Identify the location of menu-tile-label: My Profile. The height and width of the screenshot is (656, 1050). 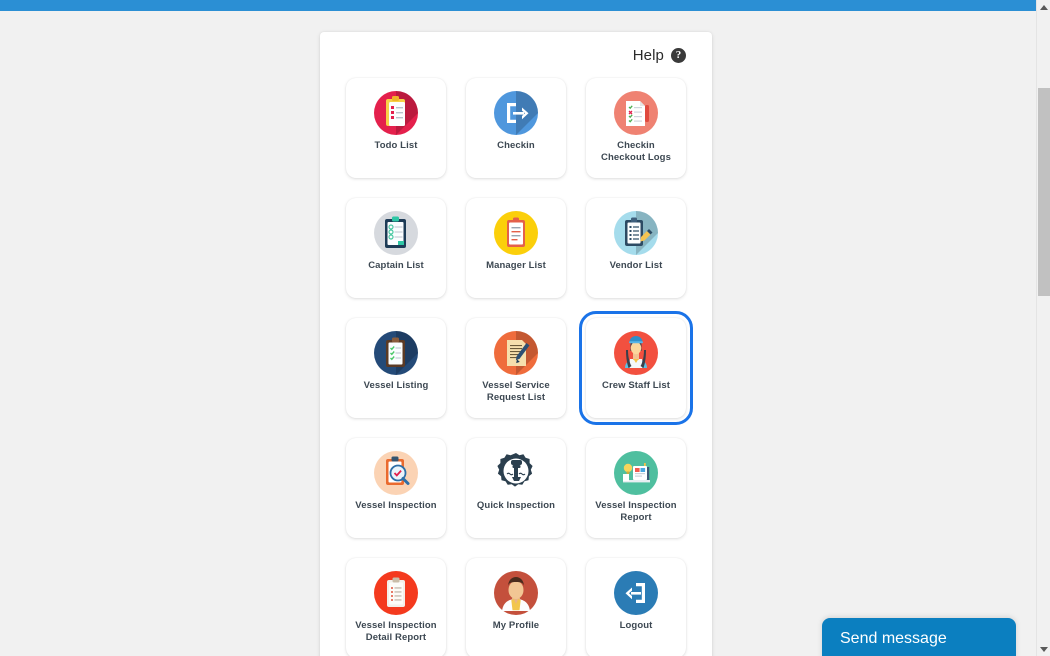
(516, 625).